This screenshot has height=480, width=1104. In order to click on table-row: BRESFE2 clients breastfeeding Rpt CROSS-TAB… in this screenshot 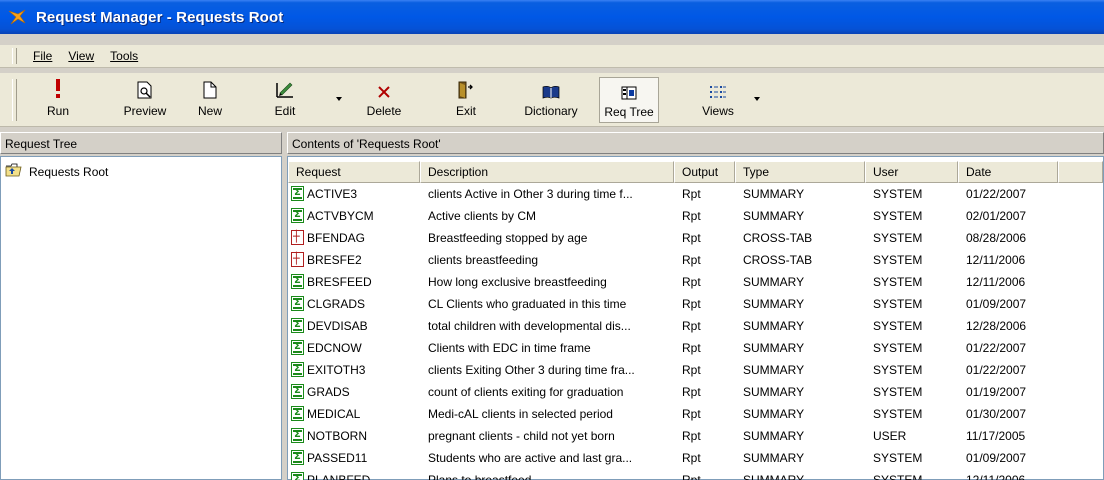, I will do `click(695, 260)`.